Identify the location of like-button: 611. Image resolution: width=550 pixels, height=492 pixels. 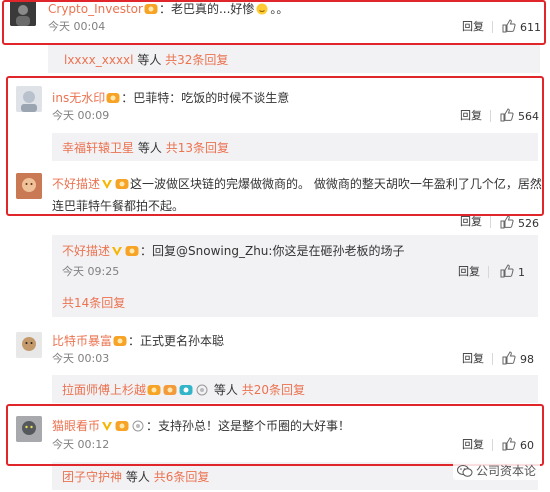
(521, 27).